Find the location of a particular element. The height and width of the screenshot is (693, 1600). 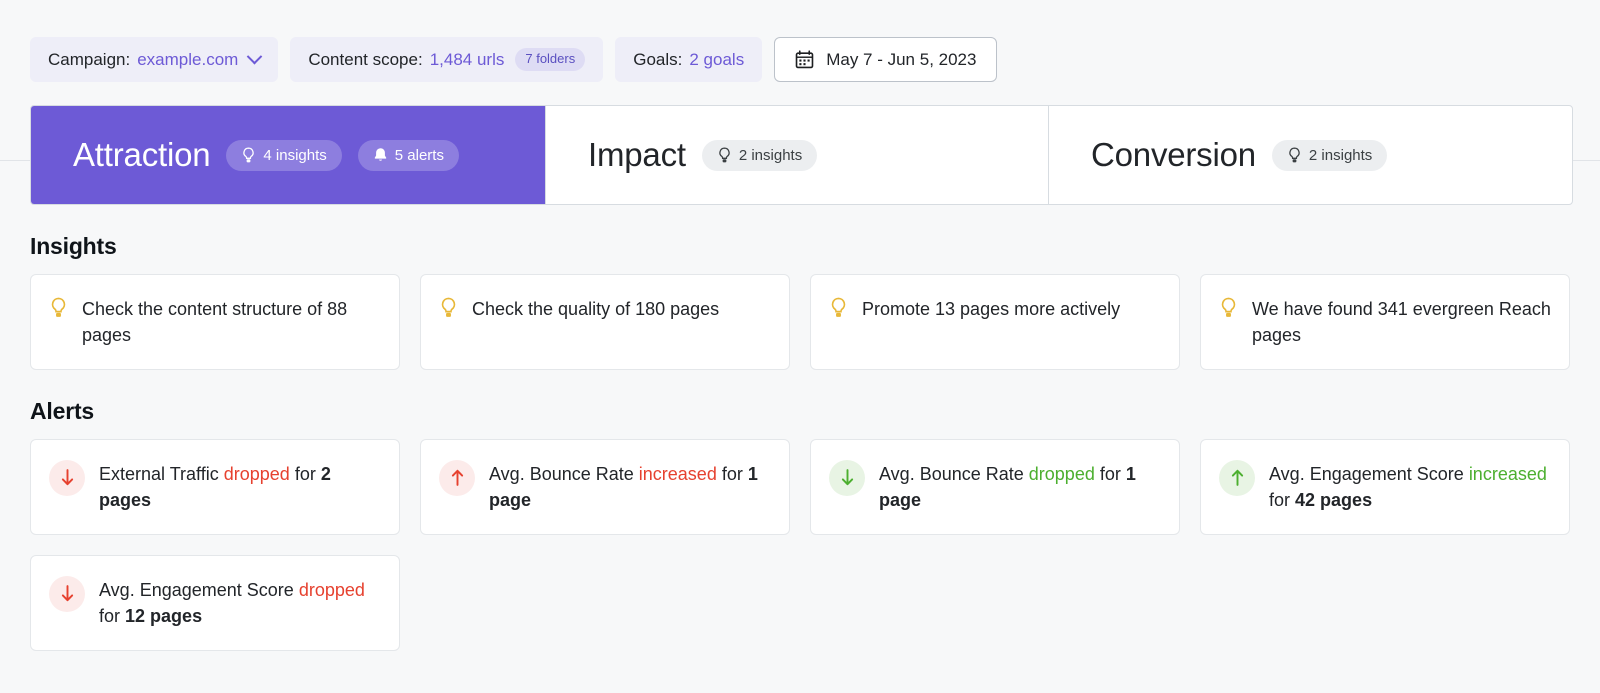

insight-card-text: We have found 341 evergreen Reach pages is located at coordinates (1401, 322).